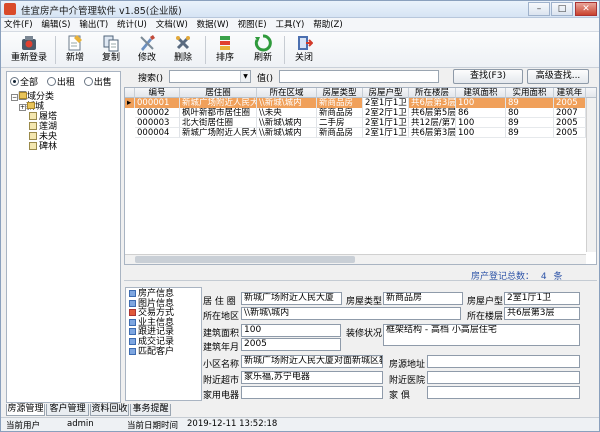 This screenshot has width=600, height=432. I want to click on floor-label: 所在楼层, so click(485, 317).